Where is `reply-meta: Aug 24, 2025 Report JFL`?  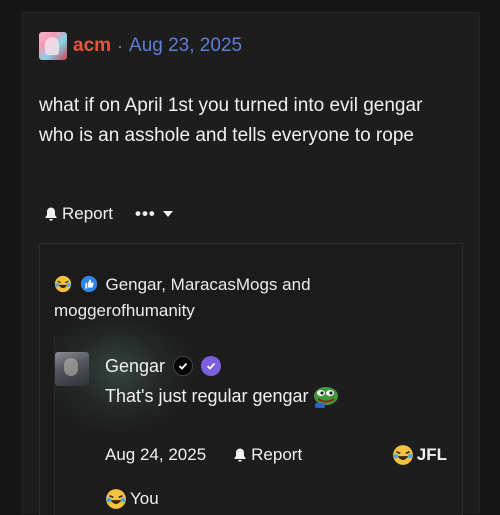 reply-meta: Aug 24, 2025 Report JFL is located at coordinates (276, 455).